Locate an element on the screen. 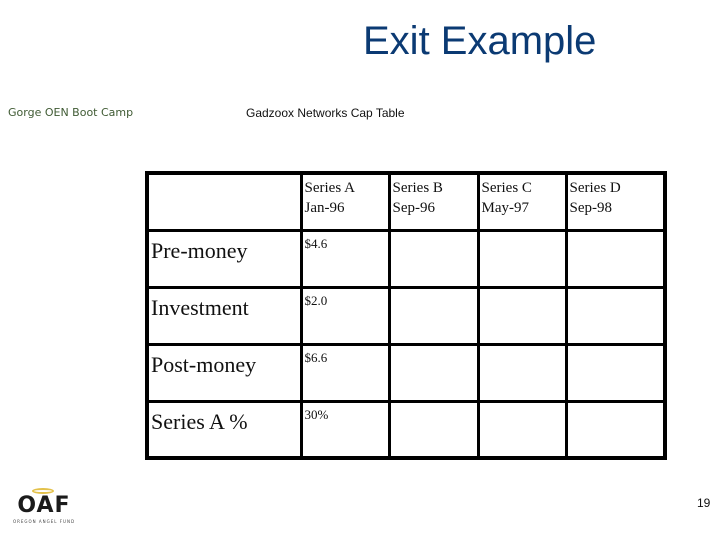 This screenshot has height=540, width=720. row-label-cell: Investment is located at coordinates (224, 315).